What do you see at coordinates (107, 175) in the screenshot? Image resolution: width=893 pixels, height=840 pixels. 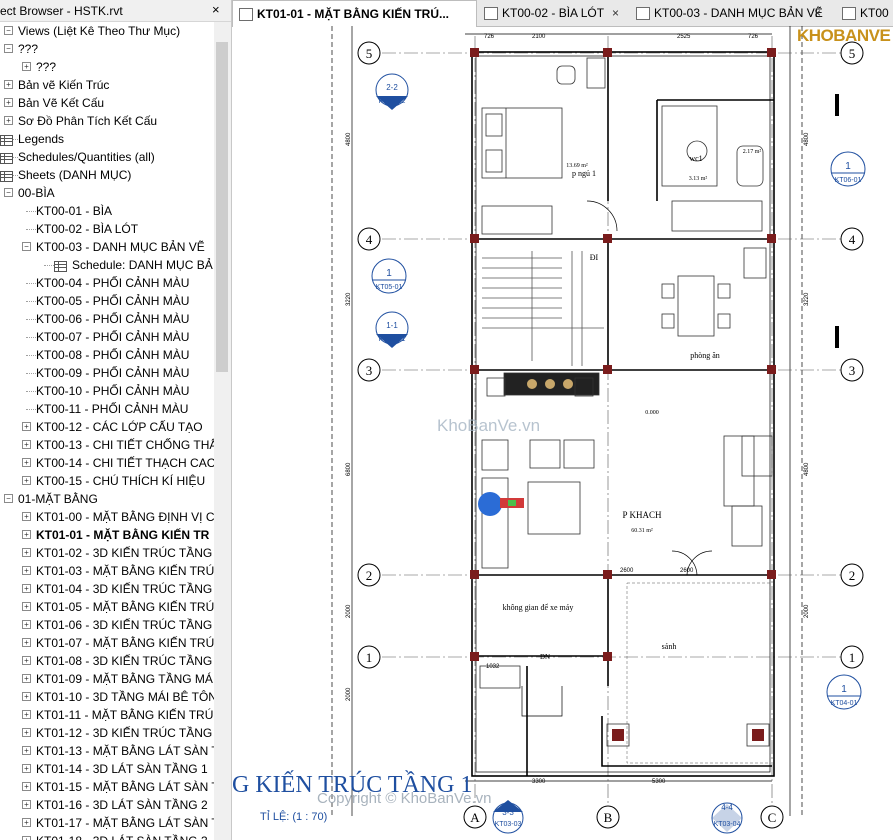 I see `browser-item: Sheets (DANH MỤC)` at bounding box center [107, 175].